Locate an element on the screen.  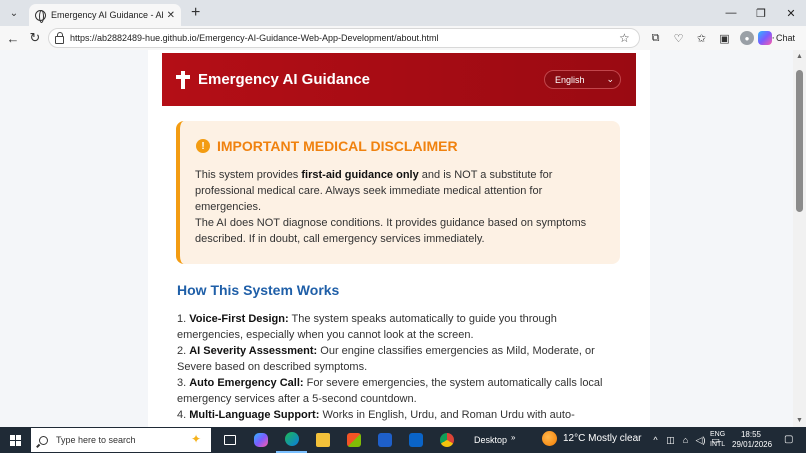
collections-icon: ▣ is located at coordinates (724, 38).